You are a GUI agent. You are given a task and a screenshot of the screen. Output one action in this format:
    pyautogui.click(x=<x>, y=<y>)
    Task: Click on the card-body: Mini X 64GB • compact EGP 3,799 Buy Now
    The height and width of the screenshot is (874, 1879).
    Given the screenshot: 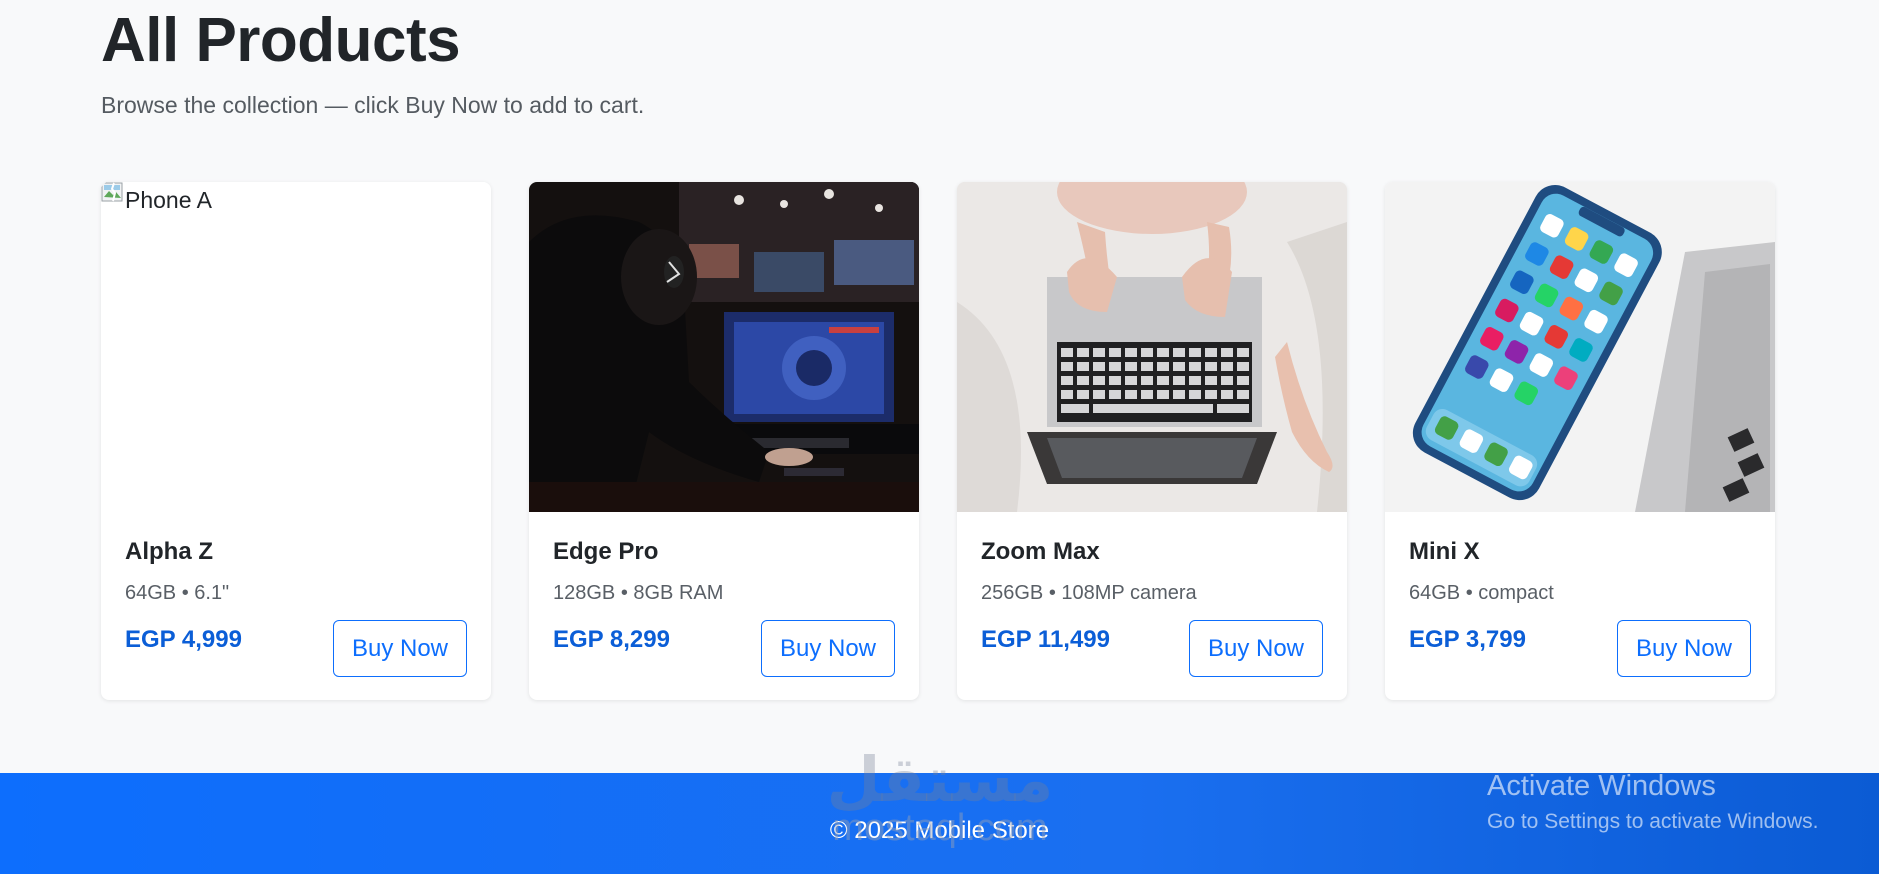 What is the action you would take?
    pyautogui.click(x=1580, y=441)
    